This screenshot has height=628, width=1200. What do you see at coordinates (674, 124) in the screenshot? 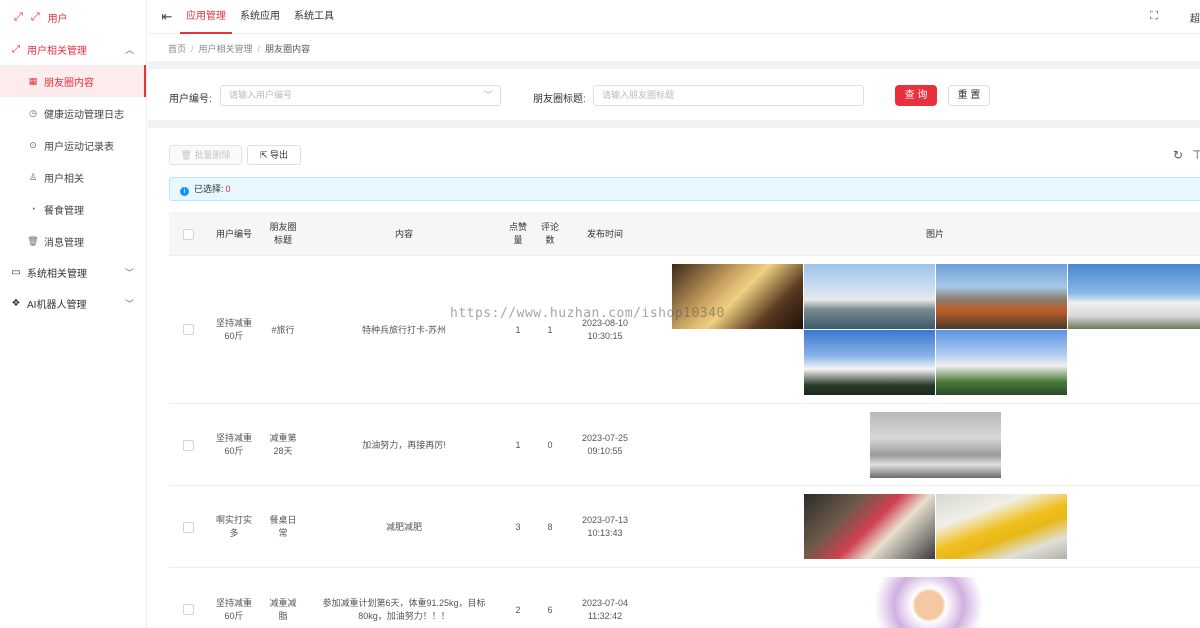
I see `section-divider` at bounding box center [674, 124].